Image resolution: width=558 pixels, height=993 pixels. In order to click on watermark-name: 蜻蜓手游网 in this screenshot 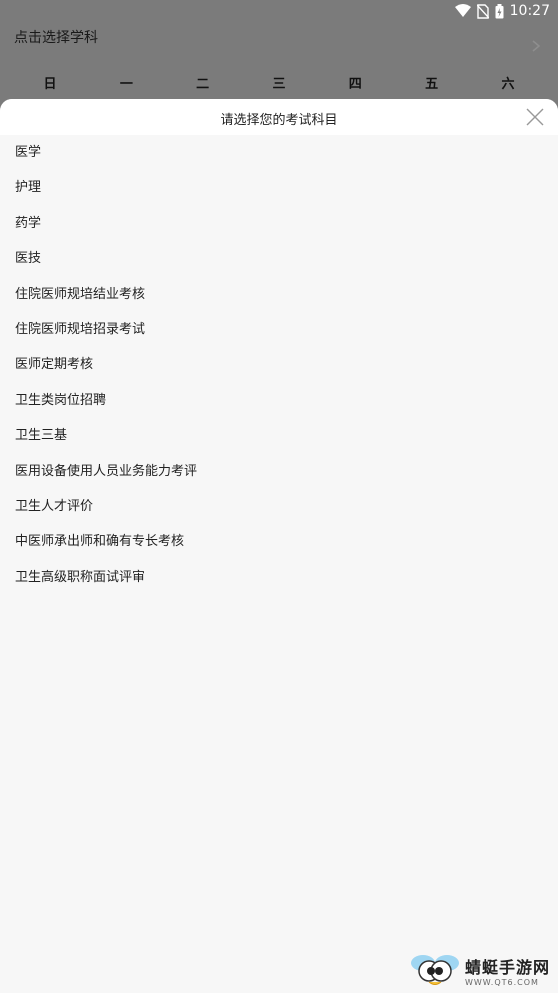, I will do `click(507, 967)`.